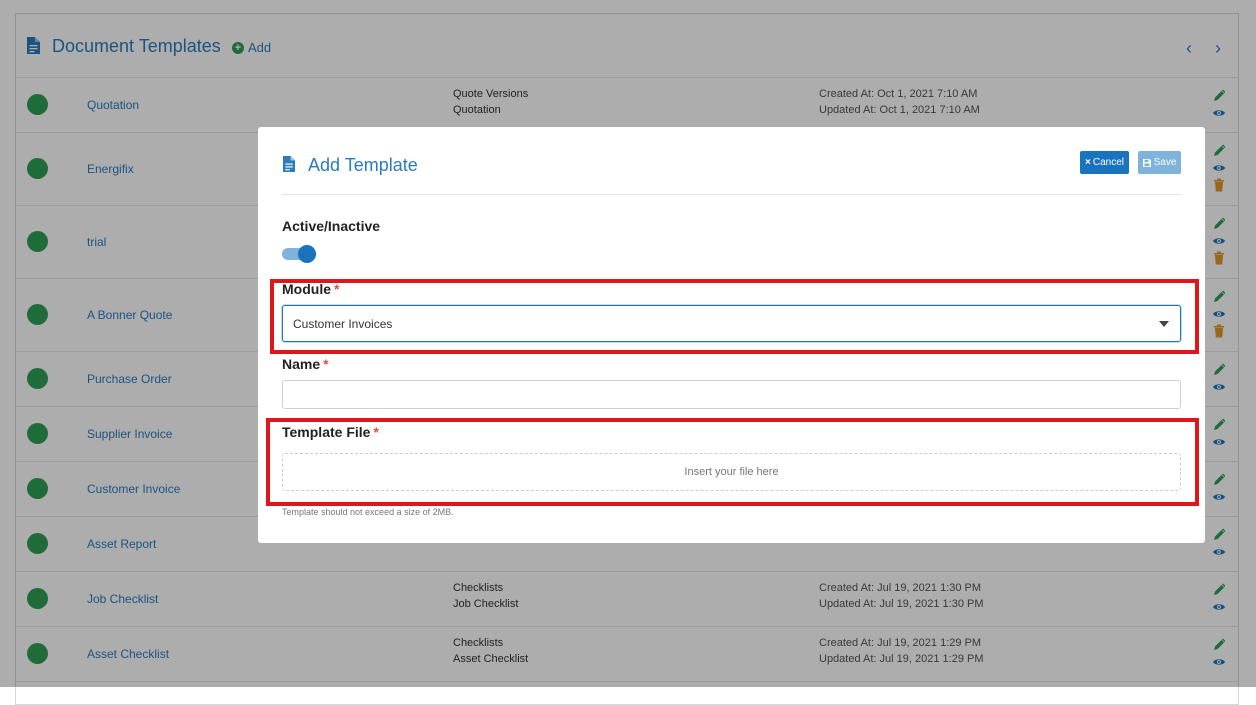 This screenshot has height=705, width=1256. I want to click on cancel-button: × Cancel, so click(1104, 162).